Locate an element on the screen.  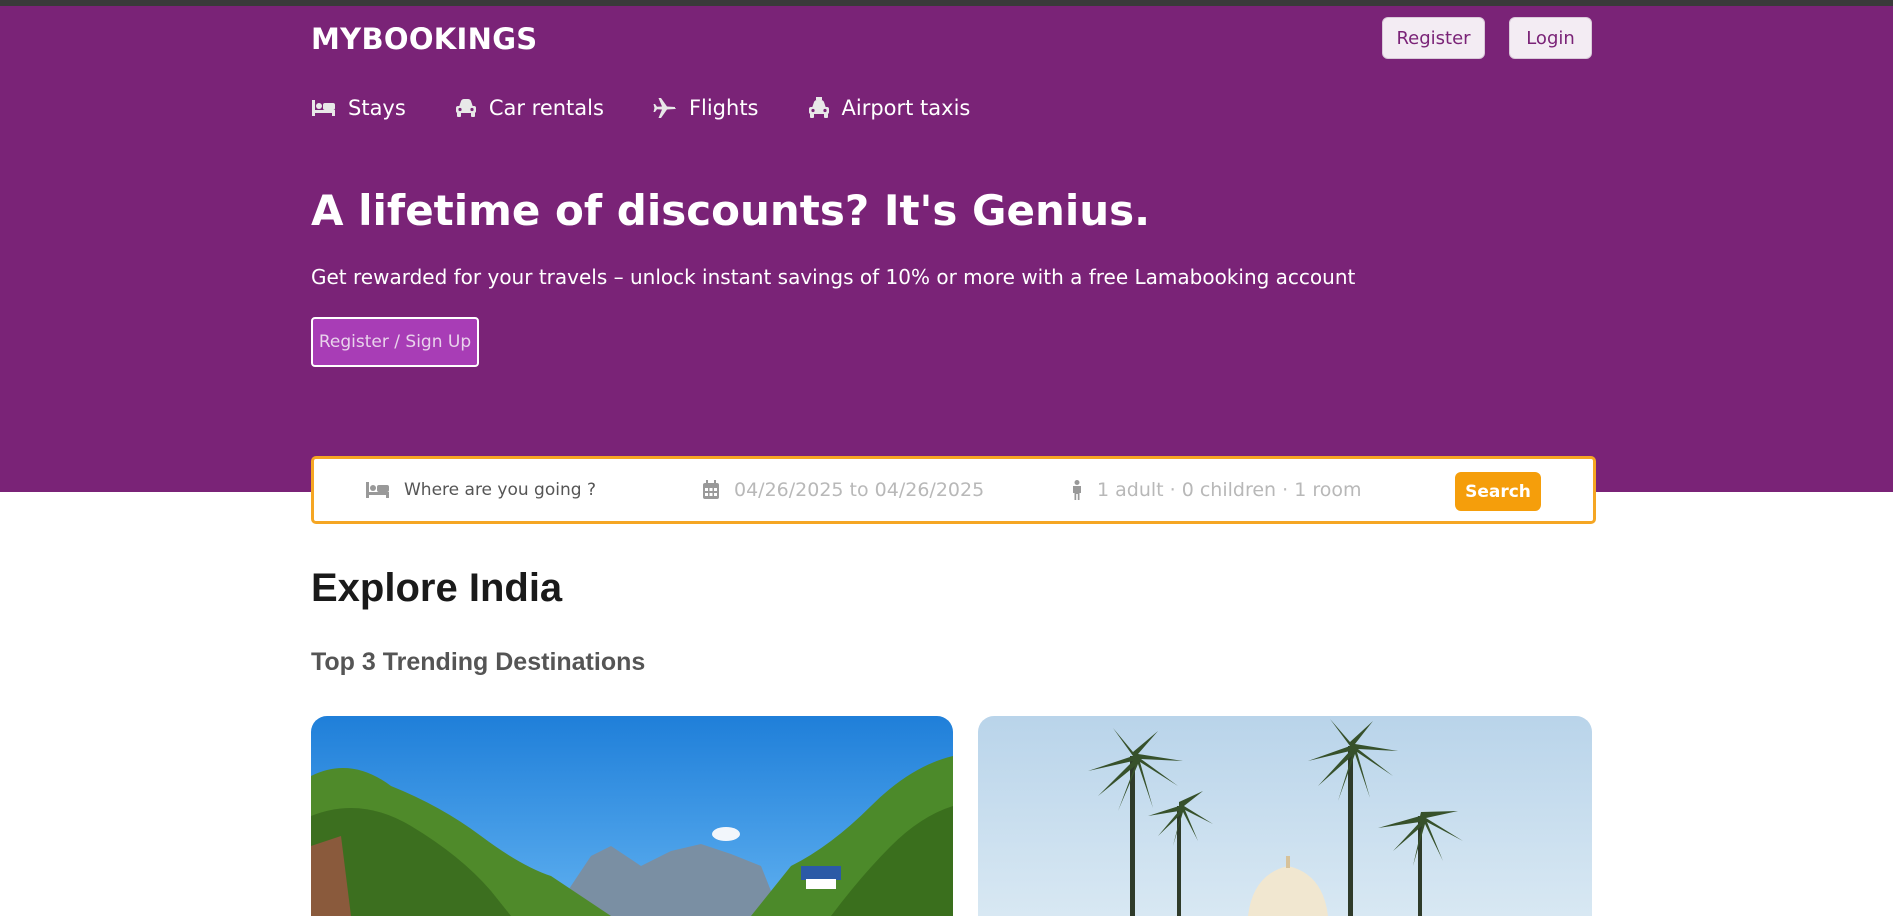
mountain-valley-image is located at coordinates (632, 816).